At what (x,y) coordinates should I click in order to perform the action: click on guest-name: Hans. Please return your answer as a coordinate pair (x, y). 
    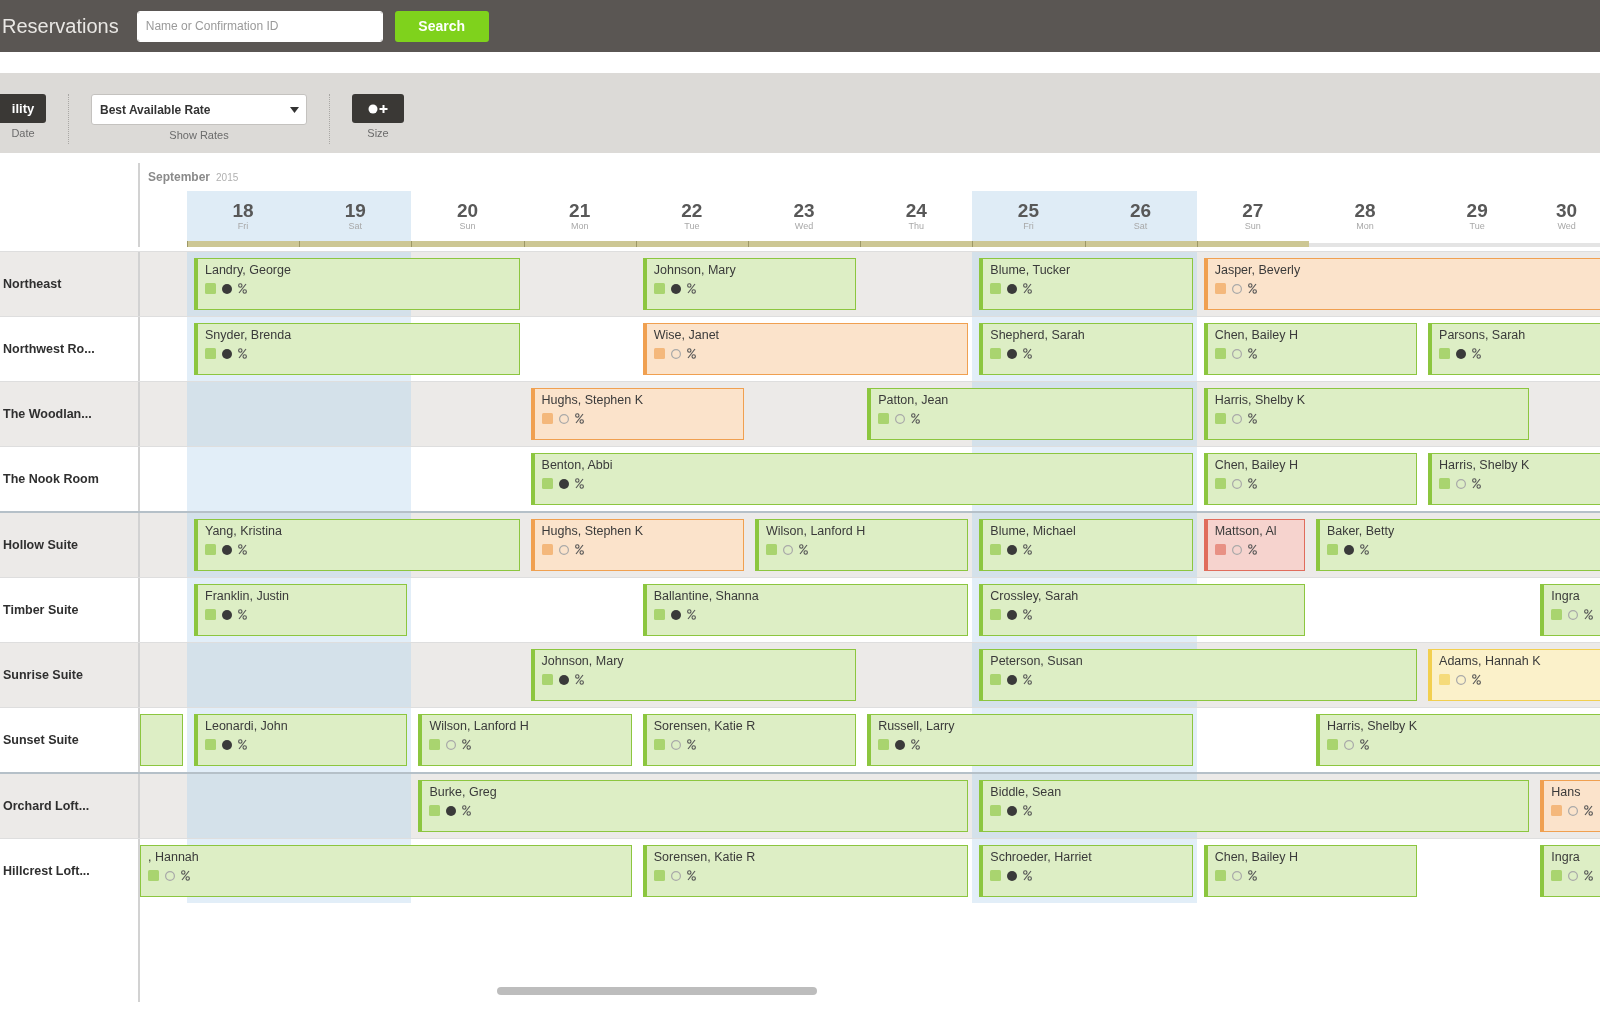
    Looking at the image, I should click on (1566, 792).